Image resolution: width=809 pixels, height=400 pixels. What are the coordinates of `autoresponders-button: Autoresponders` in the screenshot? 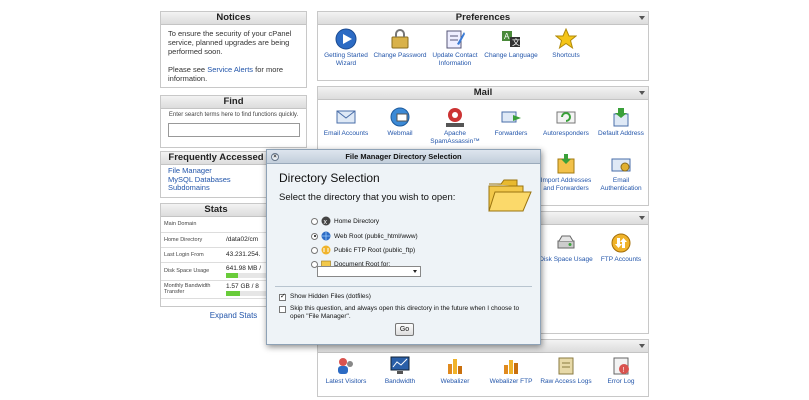 It's located at (566, 122).